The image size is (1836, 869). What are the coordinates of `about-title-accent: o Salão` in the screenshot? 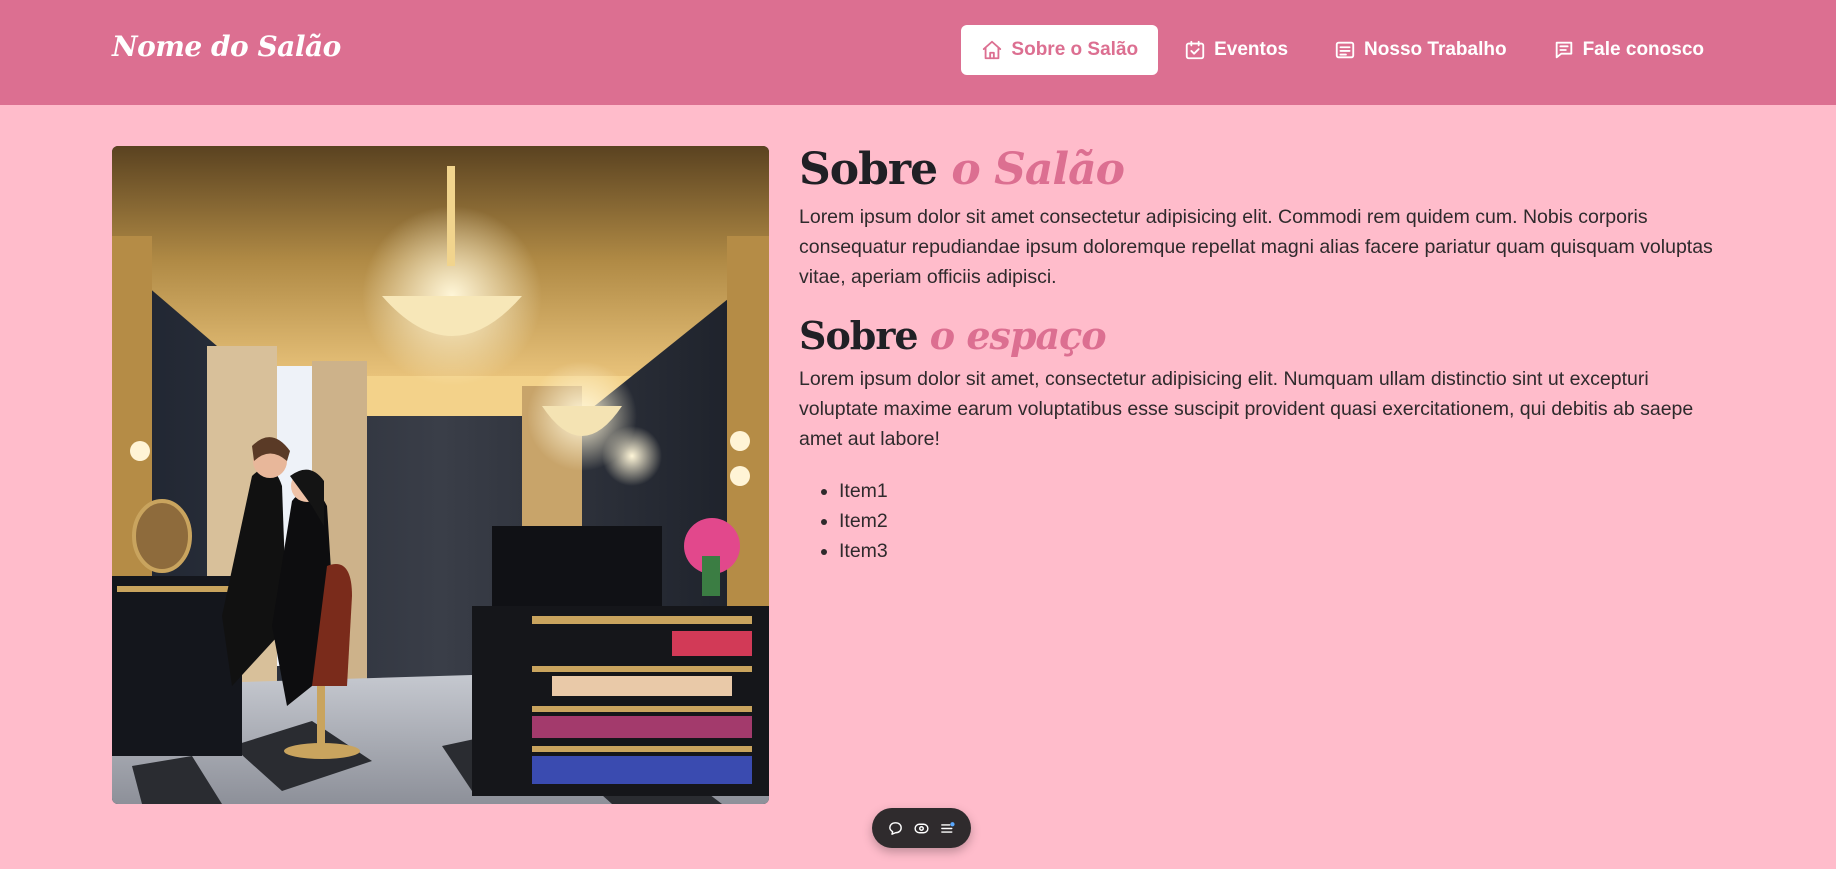 It's located at (1038, 169).